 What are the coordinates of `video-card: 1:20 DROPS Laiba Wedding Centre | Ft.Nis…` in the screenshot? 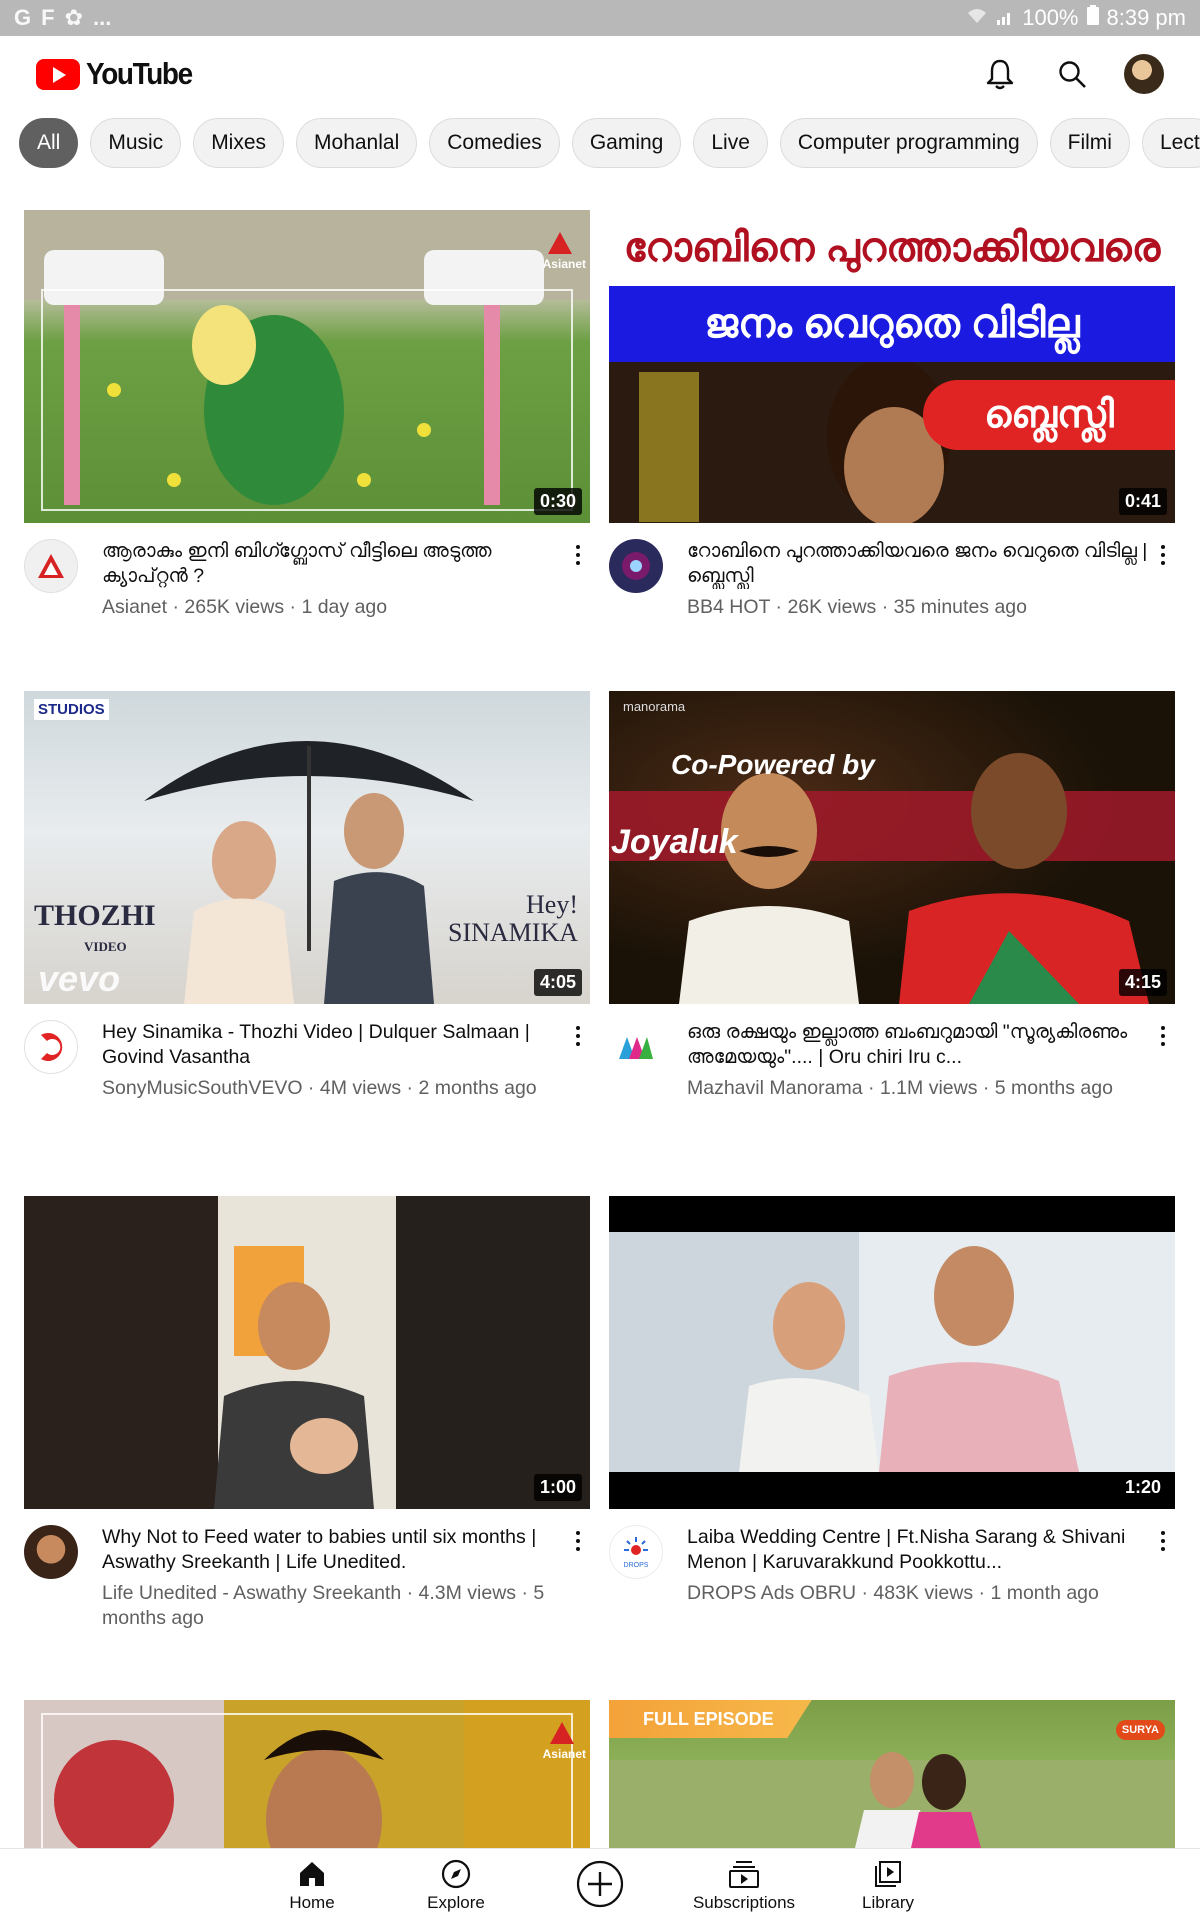 It's located at (892, 1401).